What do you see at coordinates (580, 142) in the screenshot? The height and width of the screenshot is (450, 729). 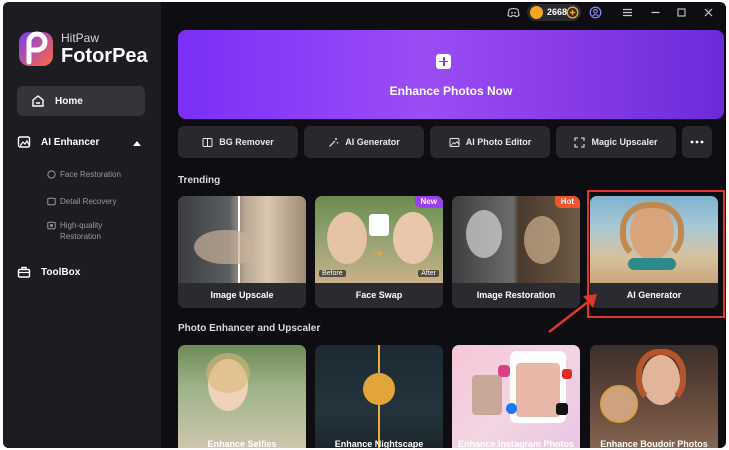 I see `upscale-icon` at bounding box center [580, 142].